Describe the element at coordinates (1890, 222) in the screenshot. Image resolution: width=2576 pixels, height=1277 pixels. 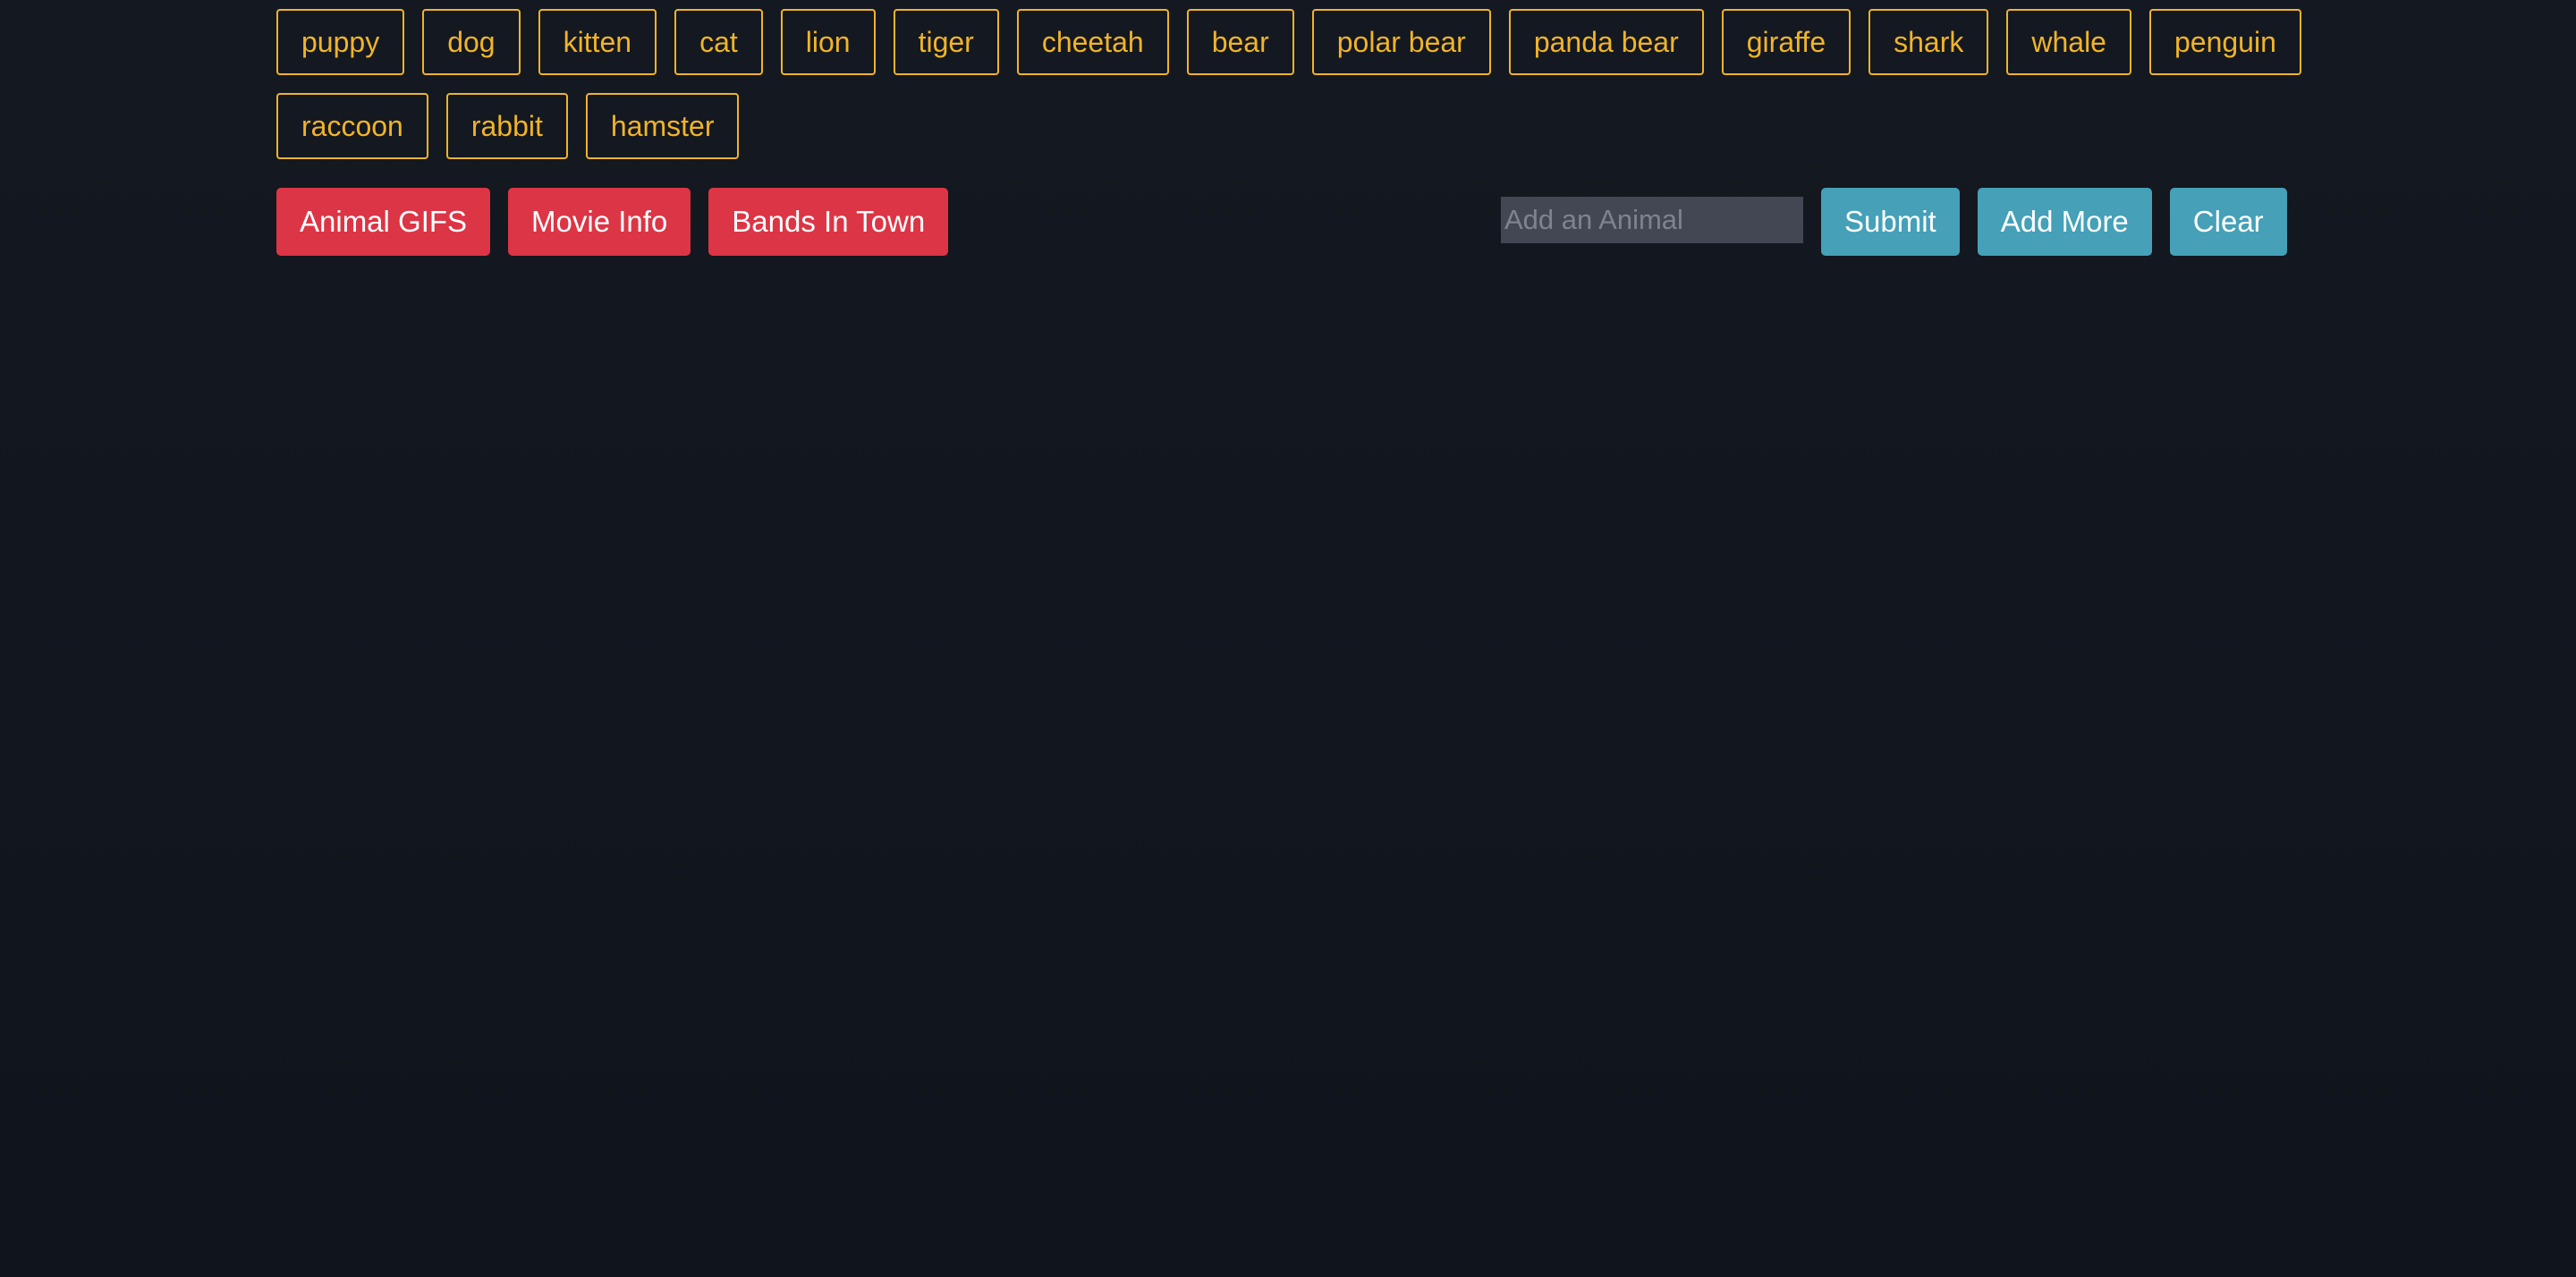
I see `submit-button: Submit` at that location.